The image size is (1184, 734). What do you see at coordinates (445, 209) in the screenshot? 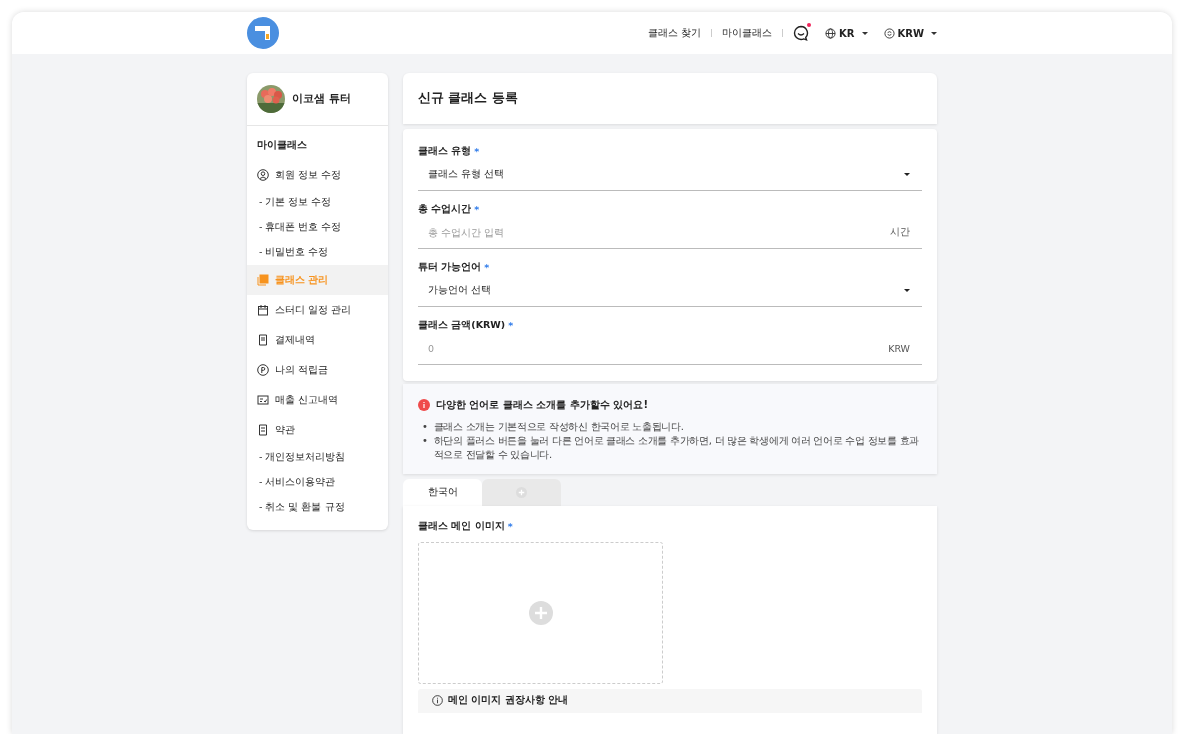
I see `field-label: 총 수업시간` at bounding box center [445, 209].